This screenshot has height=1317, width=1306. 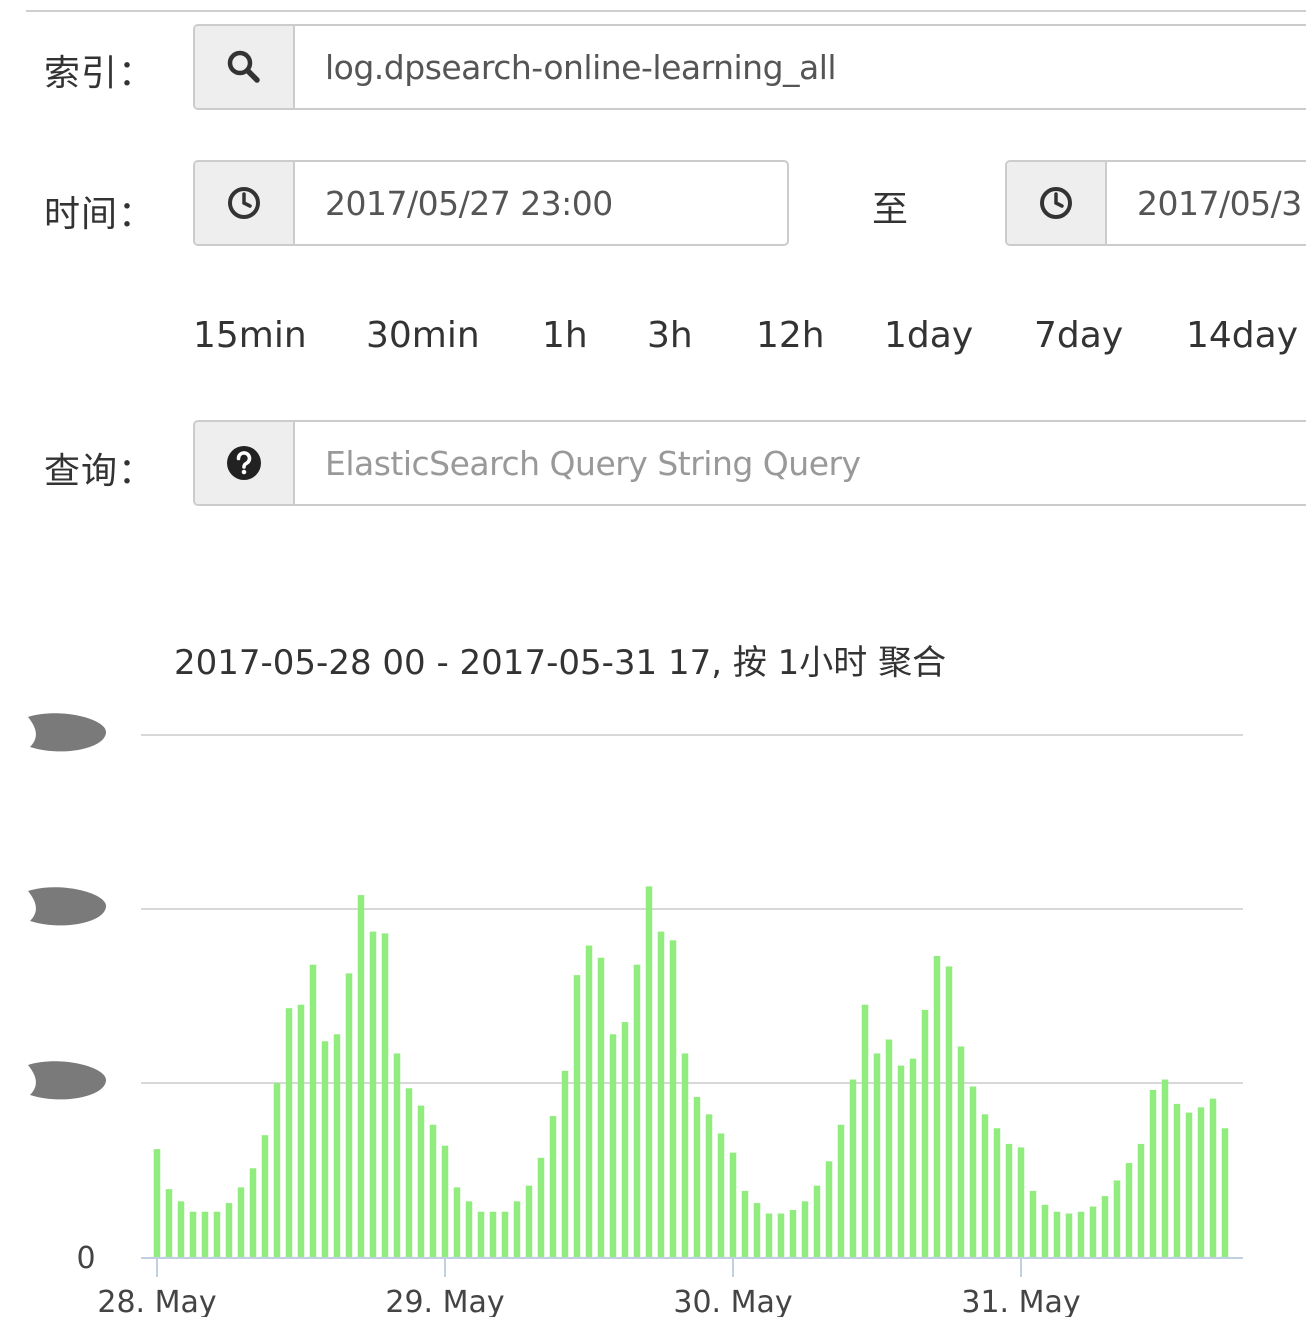 What do you see at coordinates (541, 203) in the screenshot?
I see `start-time-input: 2017/05/27 23:00` at bounding box center [541, 203].